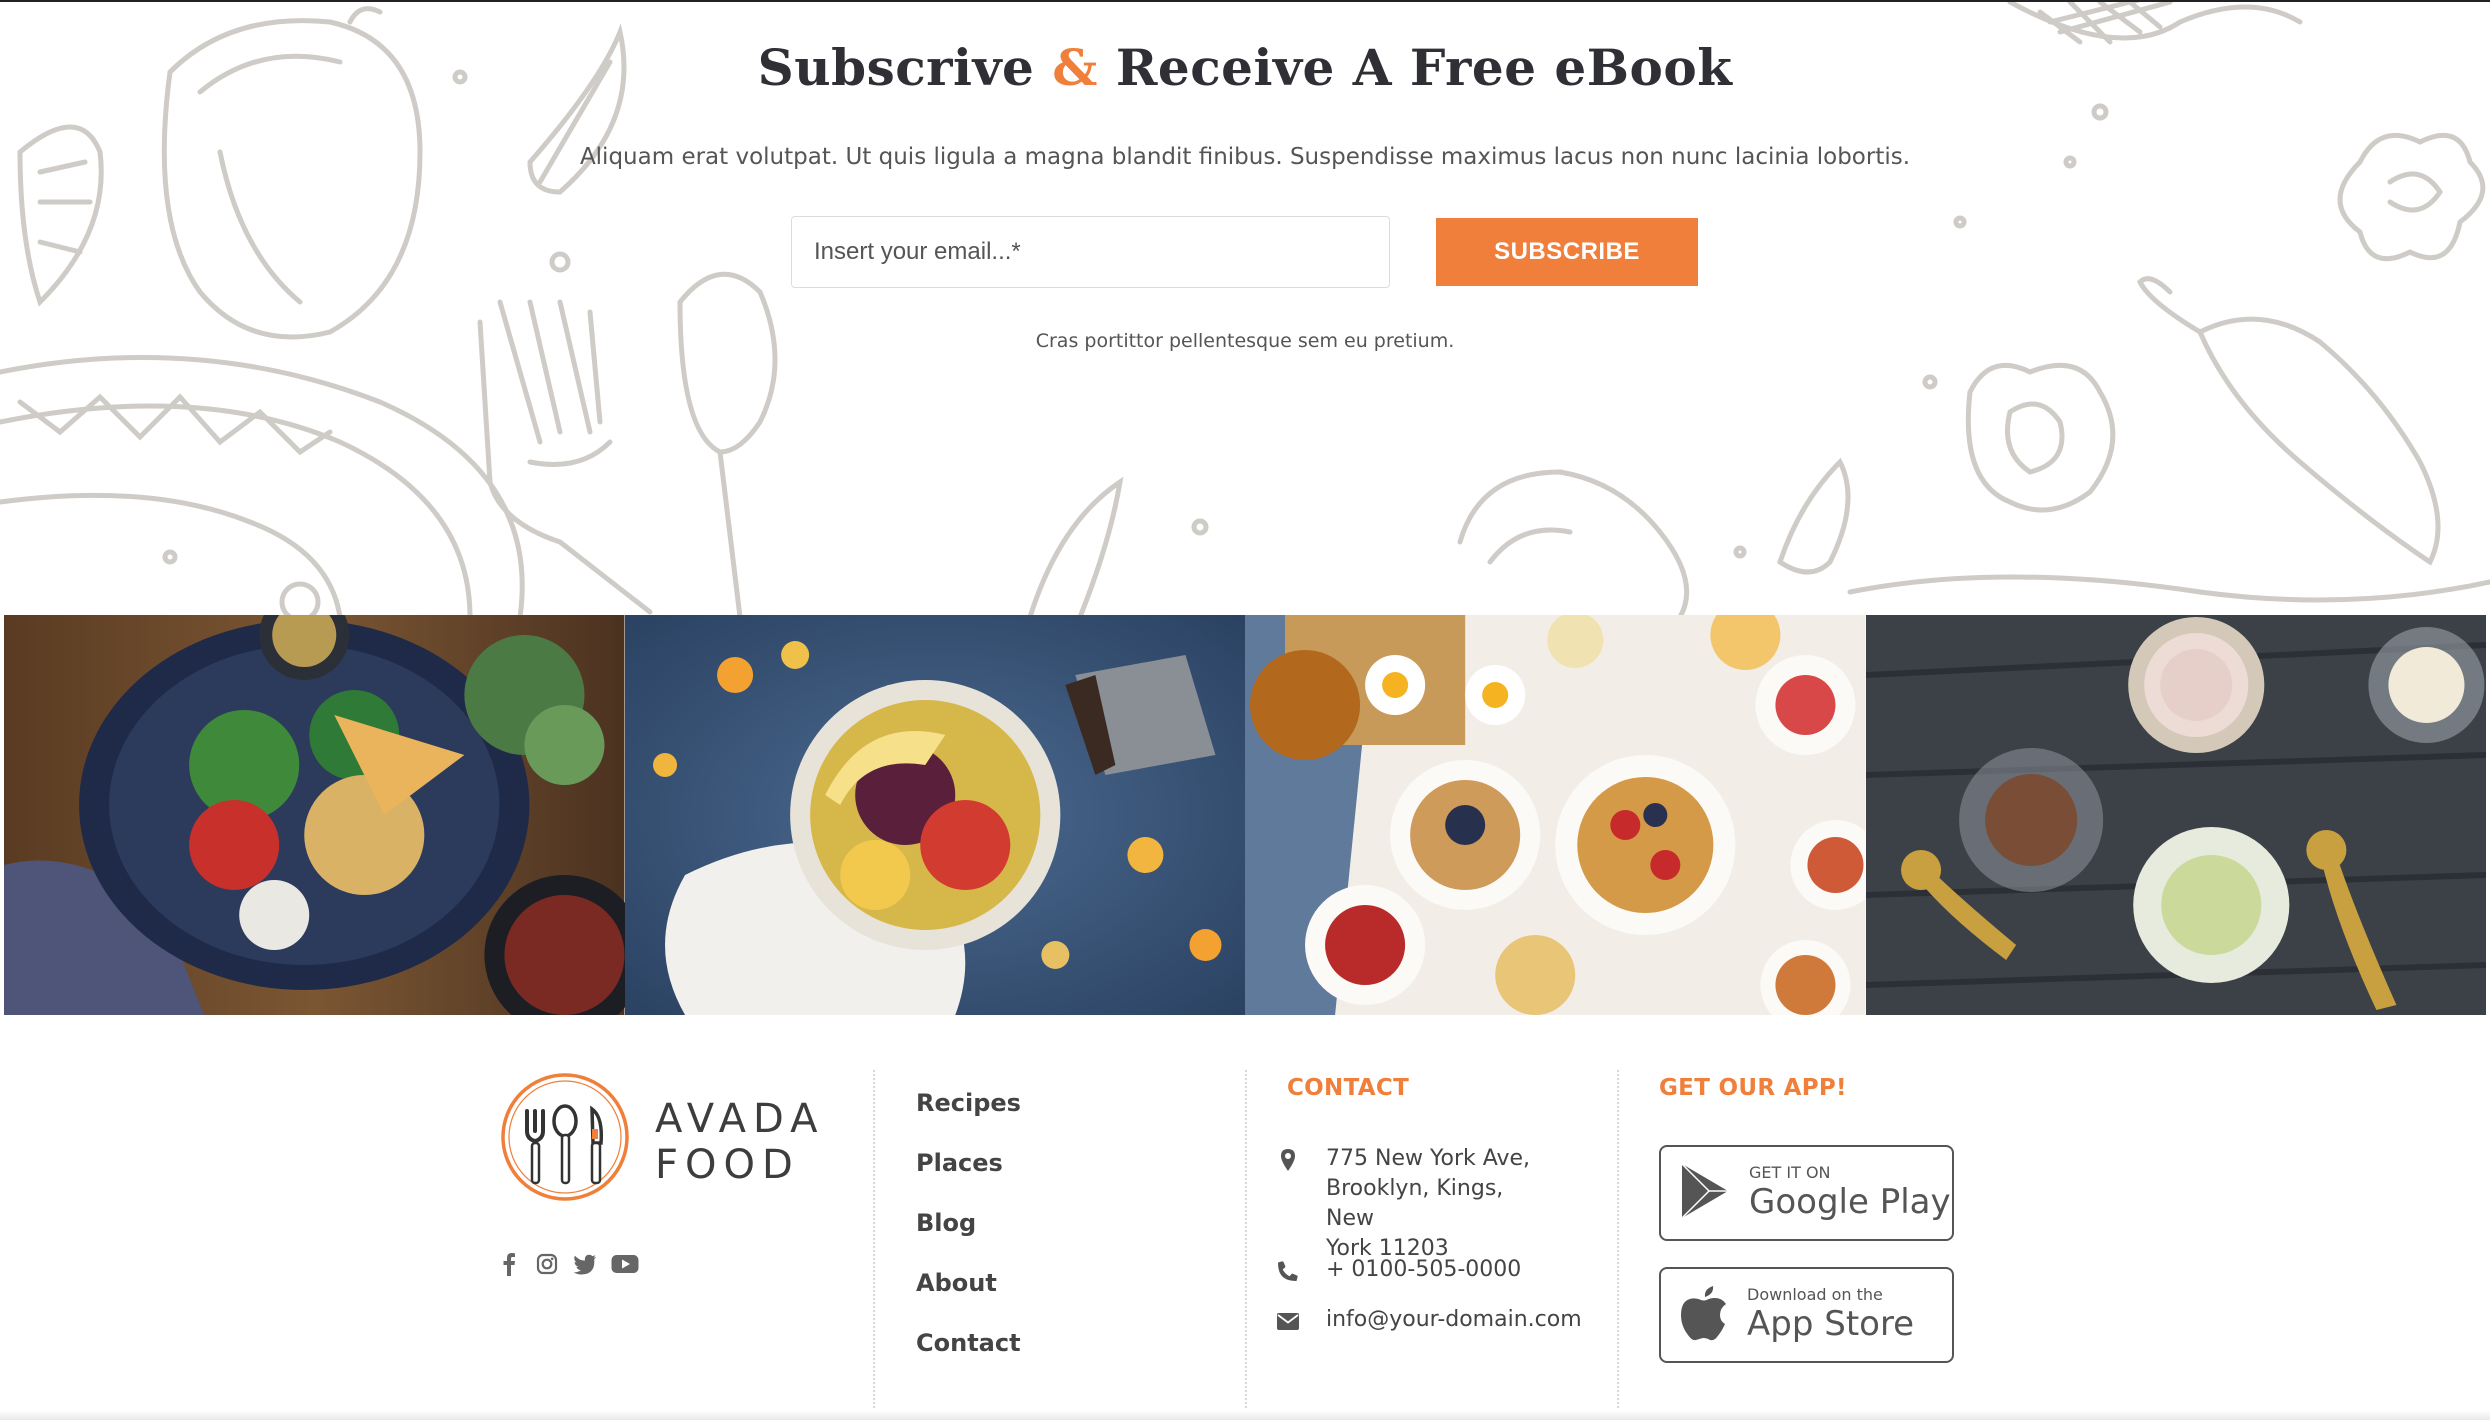 The width and height of the screenshot is (2490, 1420). Describe the element at coordinates (1288, 1271) in the screenshot. I see `phone-icon` at that location.